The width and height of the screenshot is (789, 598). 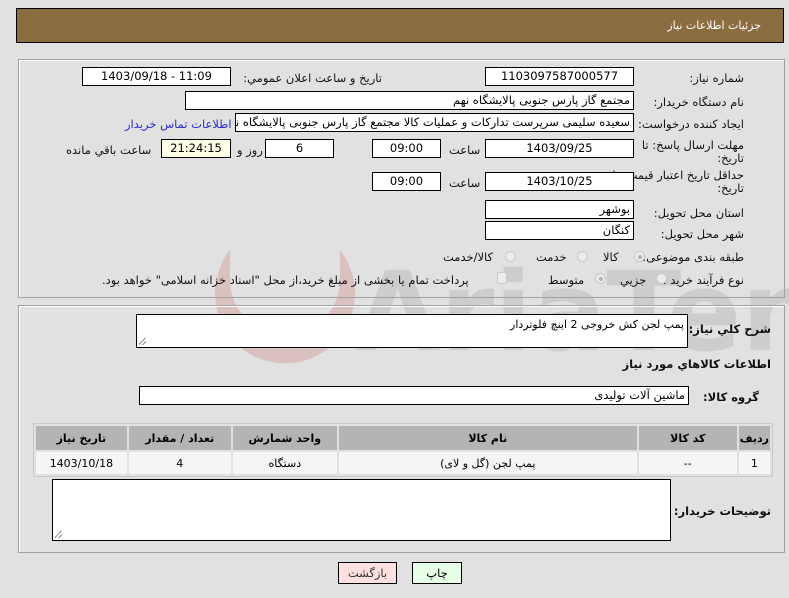 I want to click on cell-code: --, so click(x=687, y=463).